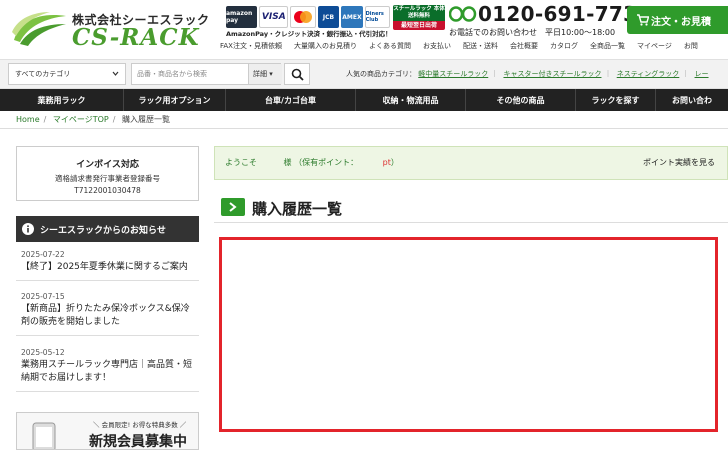 This screenshot has height=450, width=728. I want to click on free-dial-icon, so click(463, 14).